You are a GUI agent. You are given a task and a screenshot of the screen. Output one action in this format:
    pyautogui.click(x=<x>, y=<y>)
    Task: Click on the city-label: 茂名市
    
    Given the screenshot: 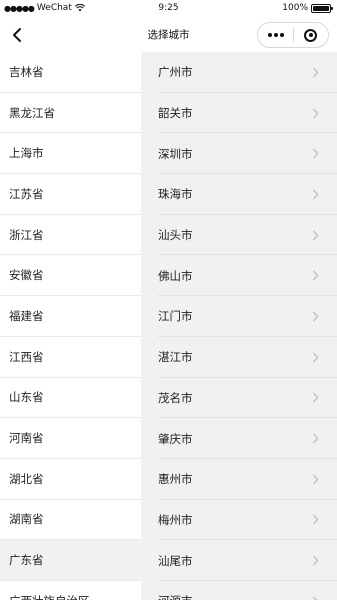 What is the action you would take?
    pyautogui.click(x=175, y=397)
    